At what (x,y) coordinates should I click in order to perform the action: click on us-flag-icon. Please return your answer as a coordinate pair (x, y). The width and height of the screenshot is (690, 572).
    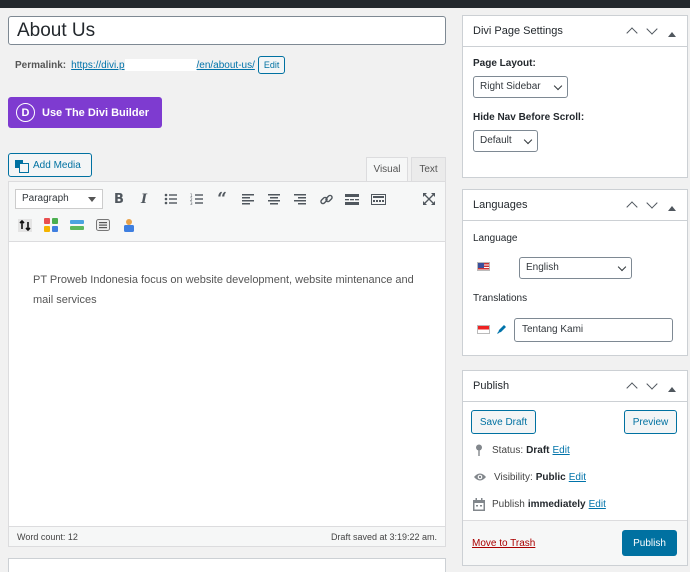
    Looking at the image, I should click on (483, 266).